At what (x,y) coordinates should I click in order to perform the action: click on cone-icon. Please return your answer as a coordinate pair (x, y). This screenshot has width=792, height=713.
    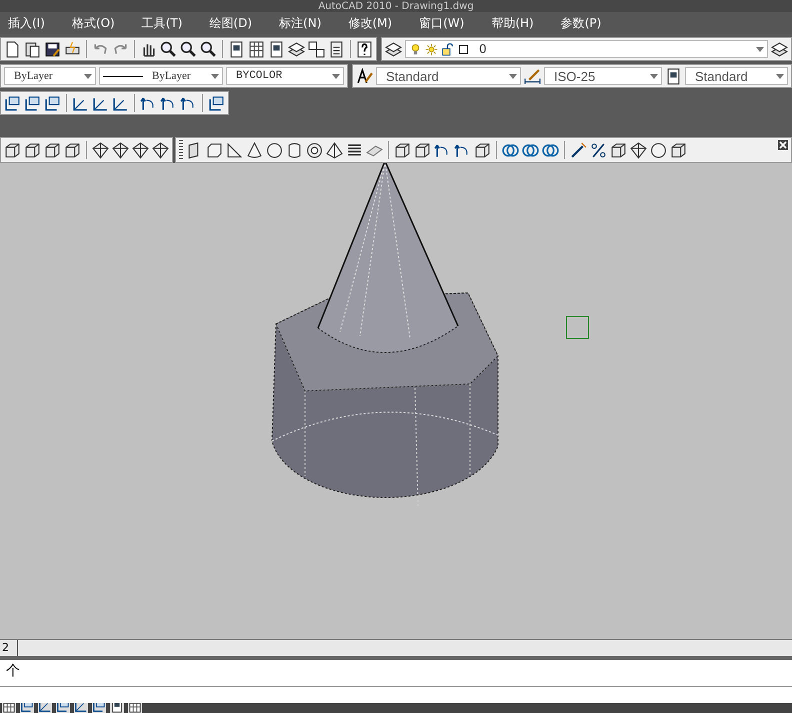
    Looking at the image, I should click on (254, 150).